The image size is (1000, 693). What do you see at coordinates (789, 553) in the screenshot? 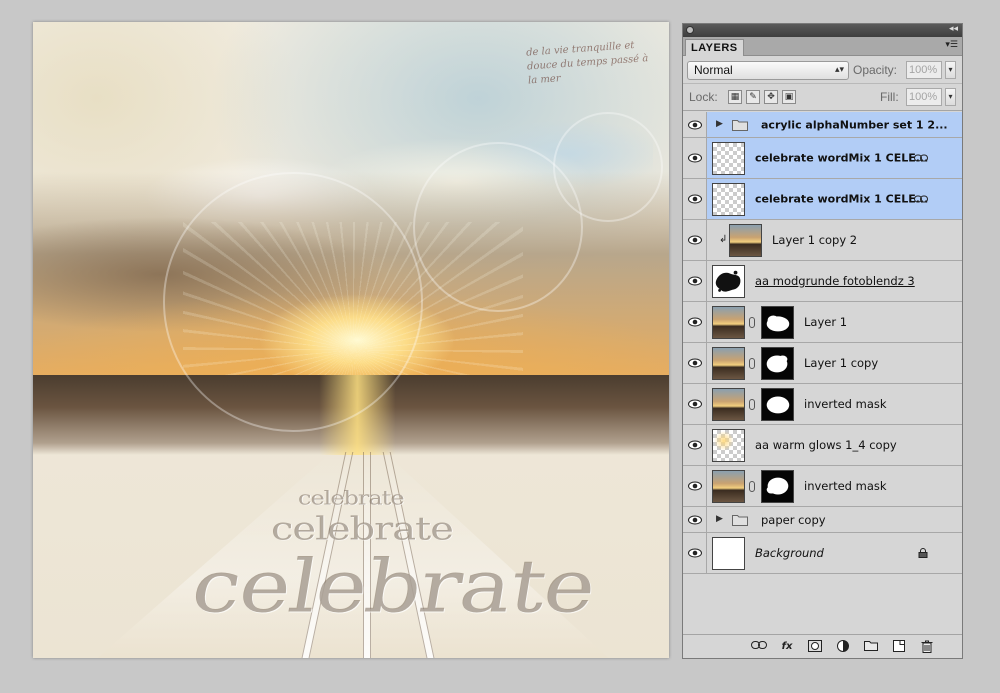
I see `layer-name: Background` at bounding box center [789, 553].